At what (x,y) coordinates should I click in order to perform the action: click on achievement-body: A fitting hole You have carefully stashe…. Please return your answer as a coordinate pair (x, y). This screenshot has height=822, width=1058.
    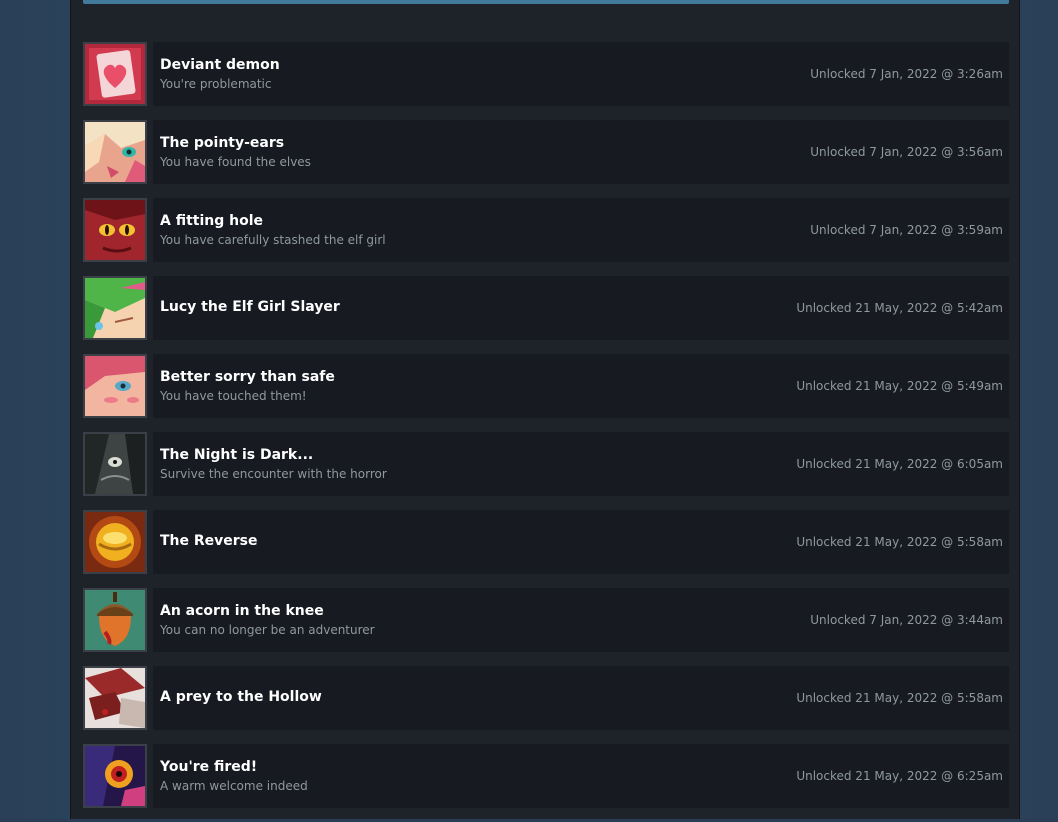
    Looking at the image, I should click on (581, 230).